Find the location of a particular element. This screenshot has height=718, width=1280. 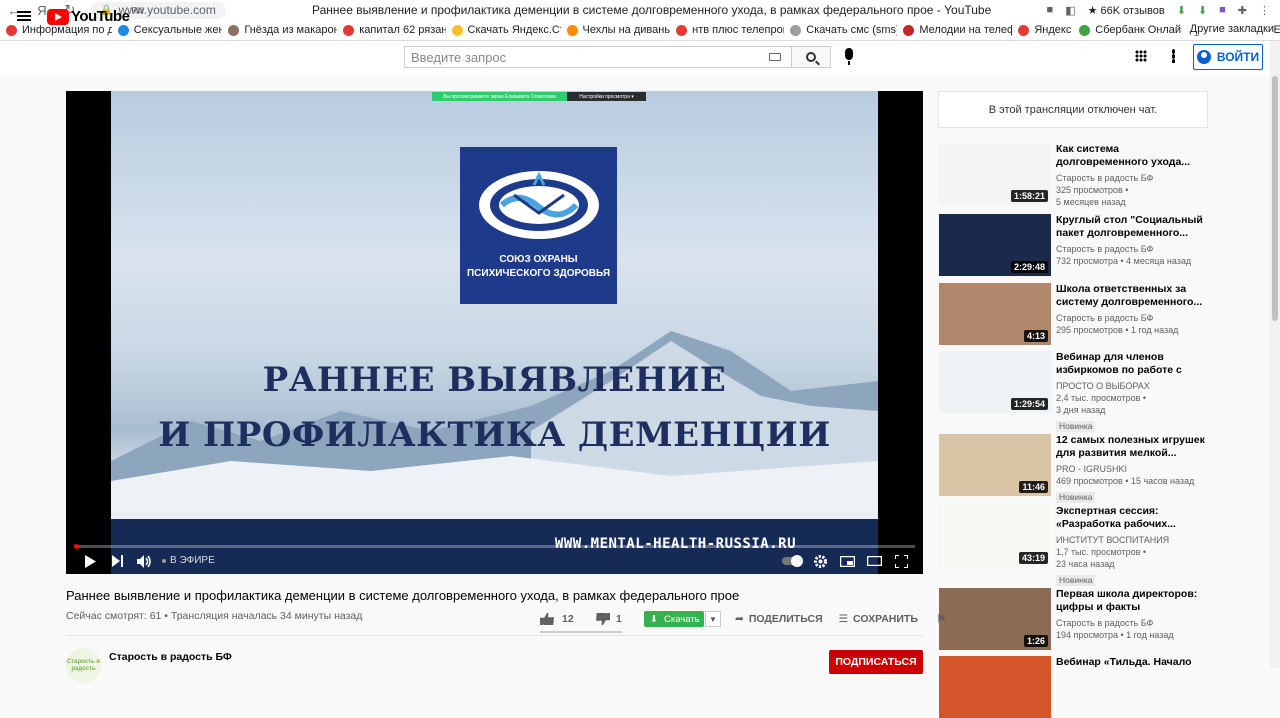

menu-icon: ⋮ is located at coordinates (1264, 10).